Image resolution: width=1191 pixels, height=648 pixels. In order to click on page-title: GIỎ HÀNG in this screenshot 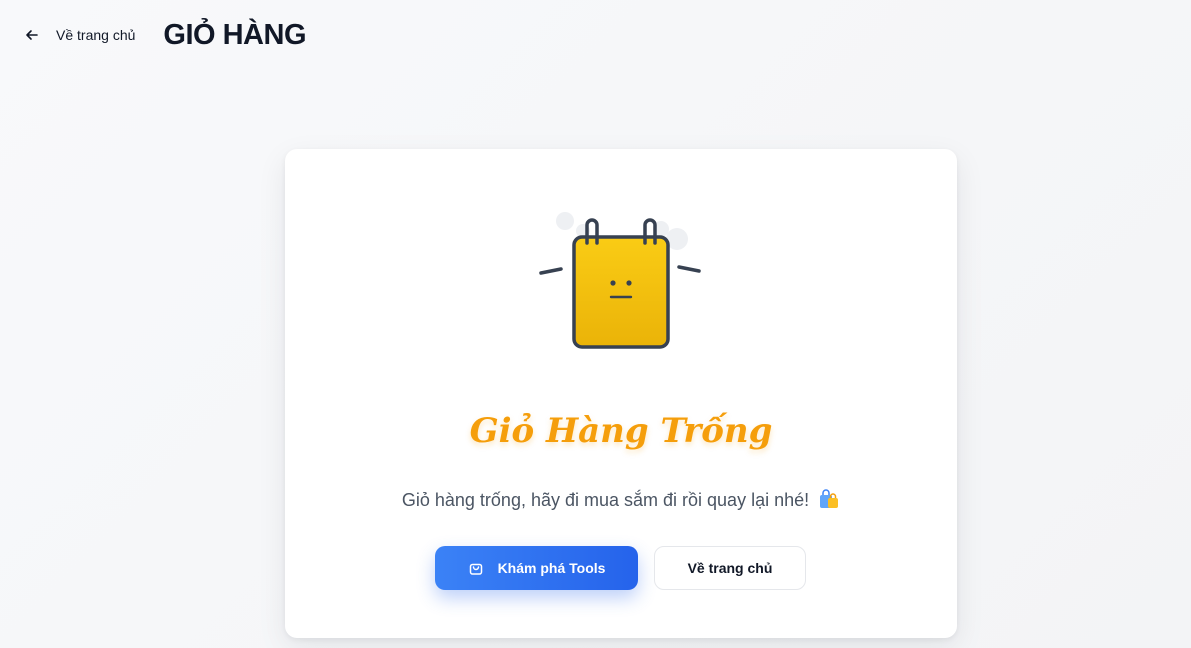, I will do `click(235, 34)`.